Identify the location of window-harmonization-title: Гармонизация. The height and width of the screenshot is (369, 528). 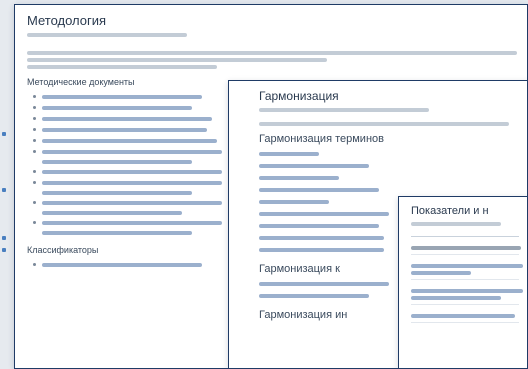
(299, 96).